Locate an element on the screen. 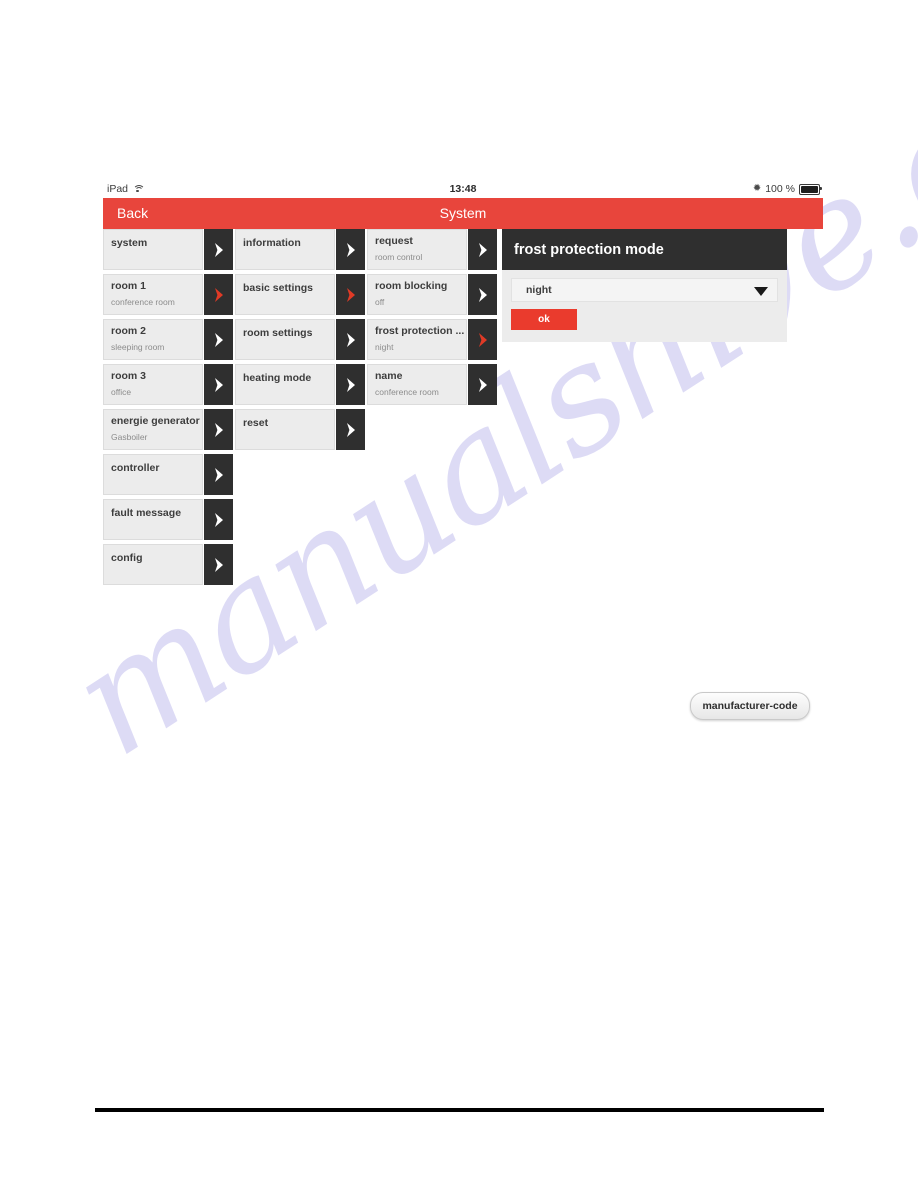  menu-row-label: room 2 is located at coordinates (129, 331).